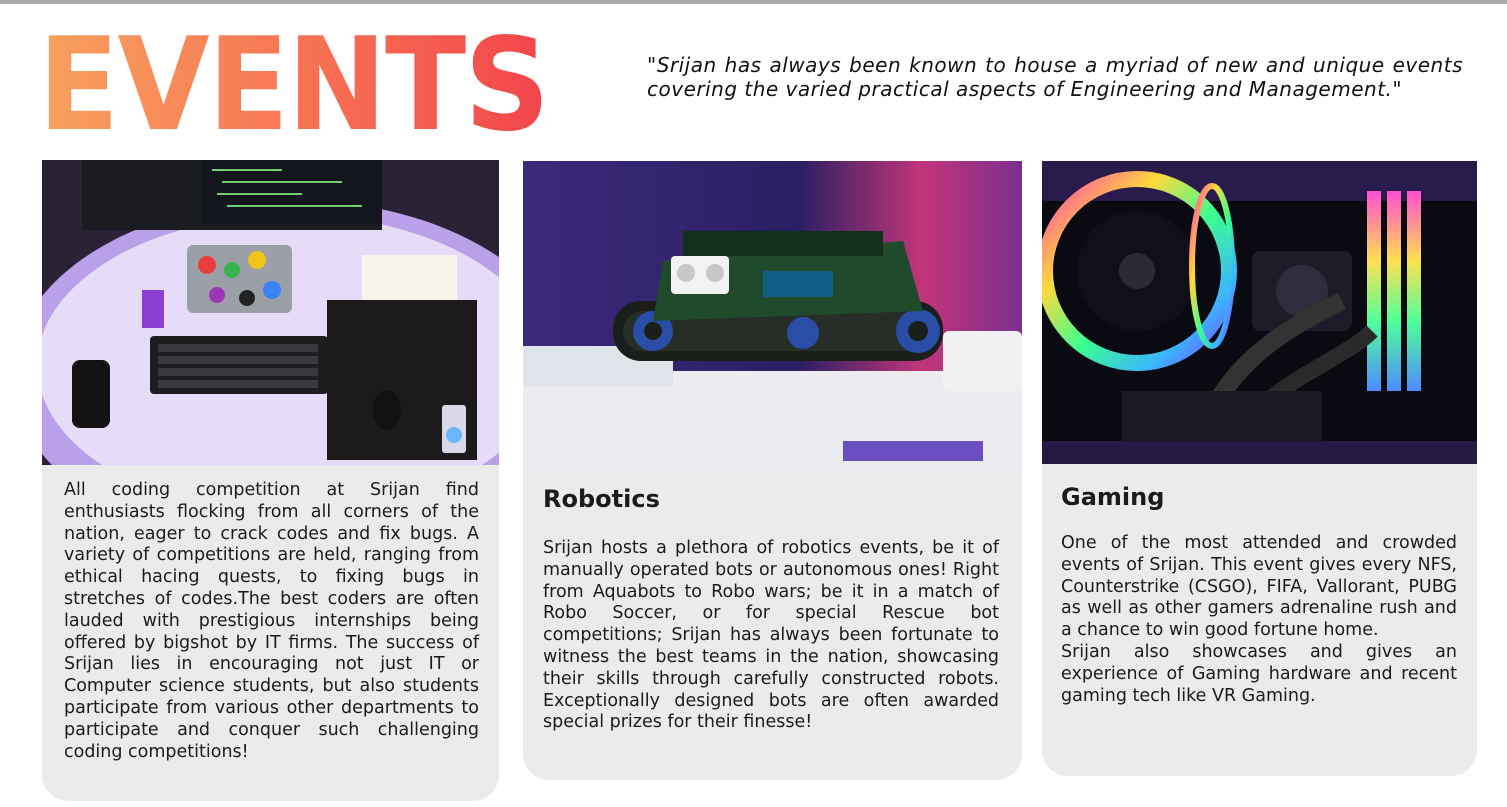  I want to click on robot-tank-photo, so click(772, 317).